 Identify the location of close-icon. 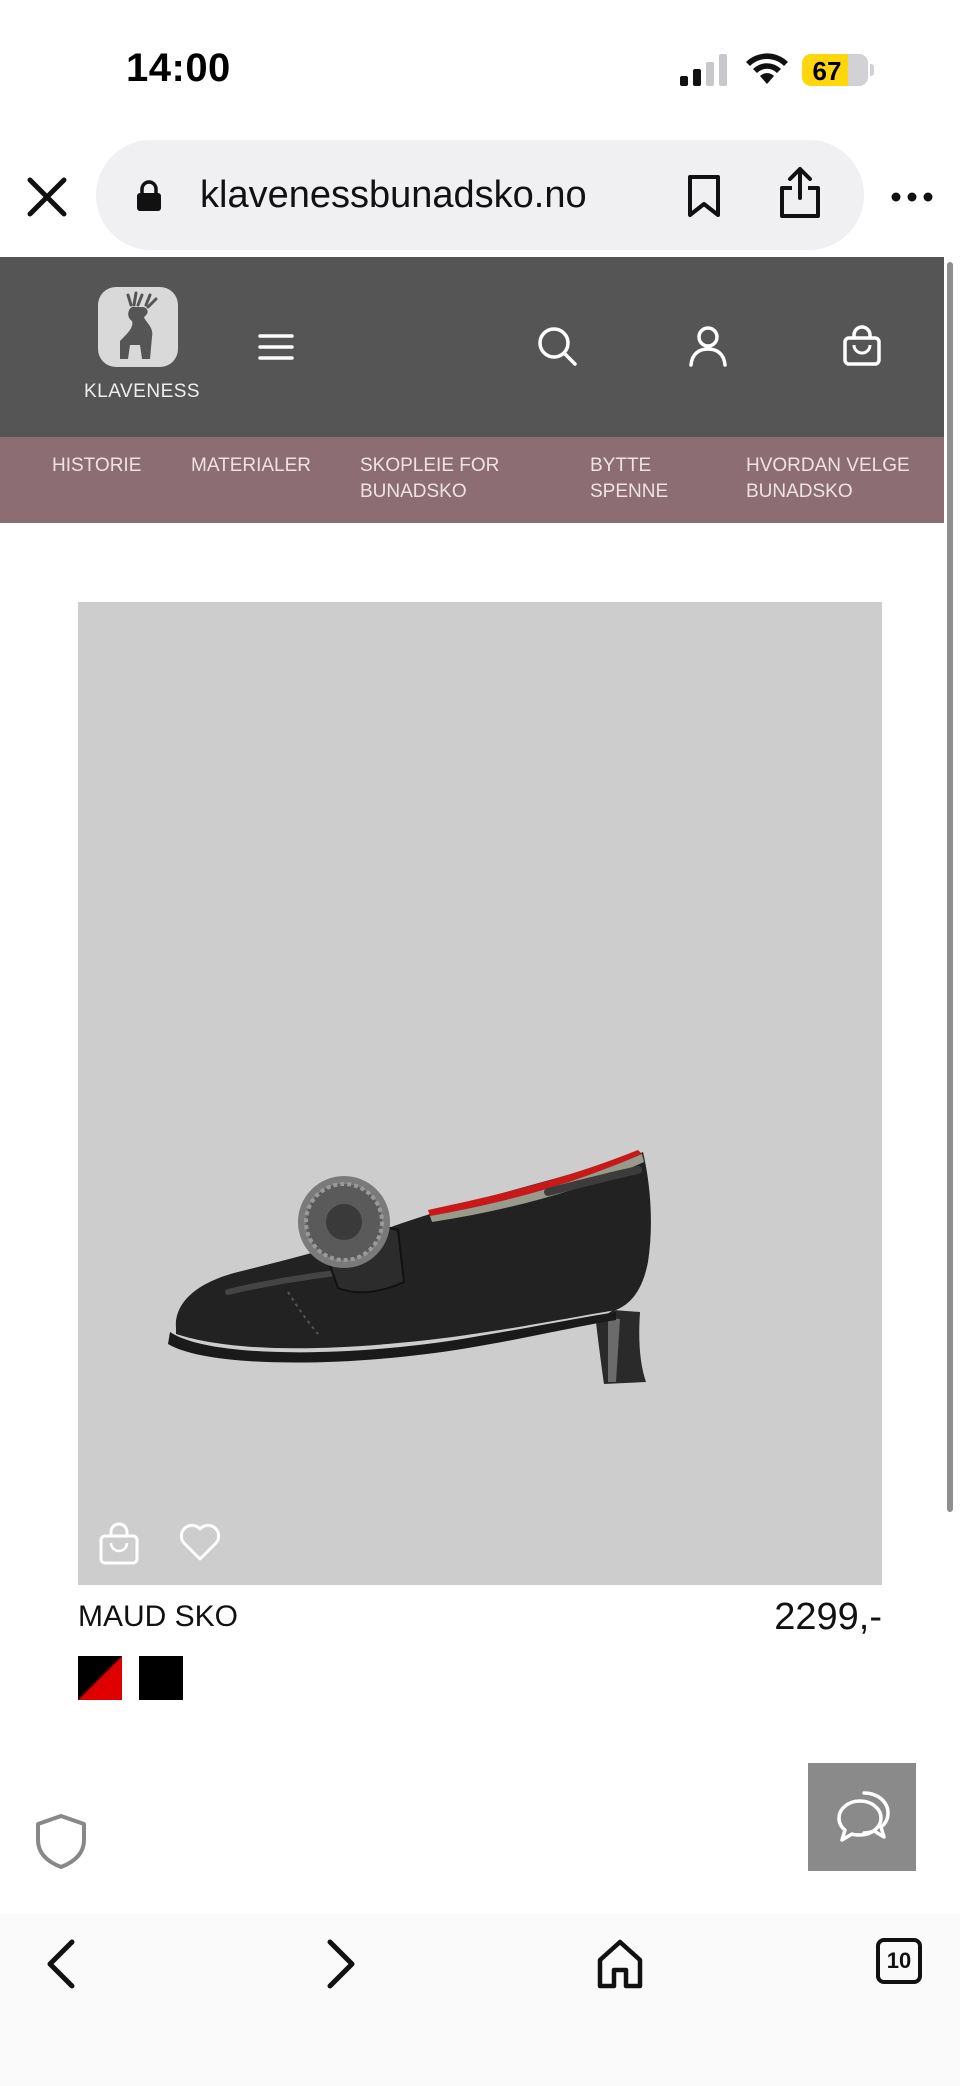
(47, 197).